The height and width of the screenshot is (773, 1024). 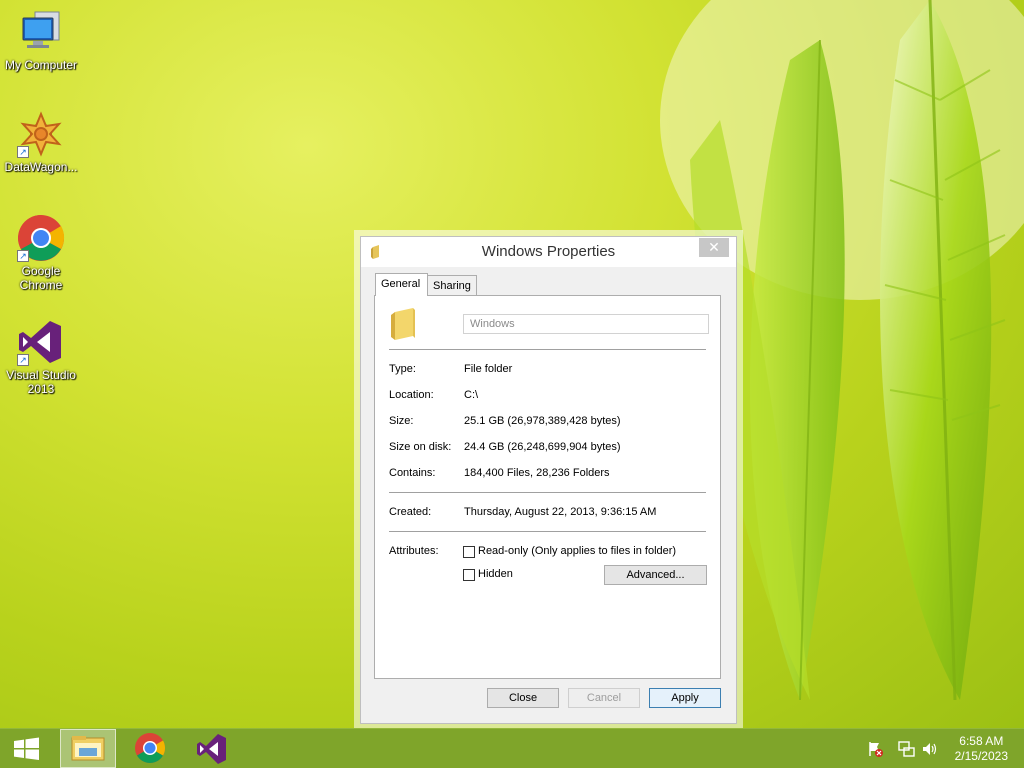 What do you see at coordinates (469, 575) in the screenshot?
I see `hidden-checkbox` at bounding box center [469, 575].